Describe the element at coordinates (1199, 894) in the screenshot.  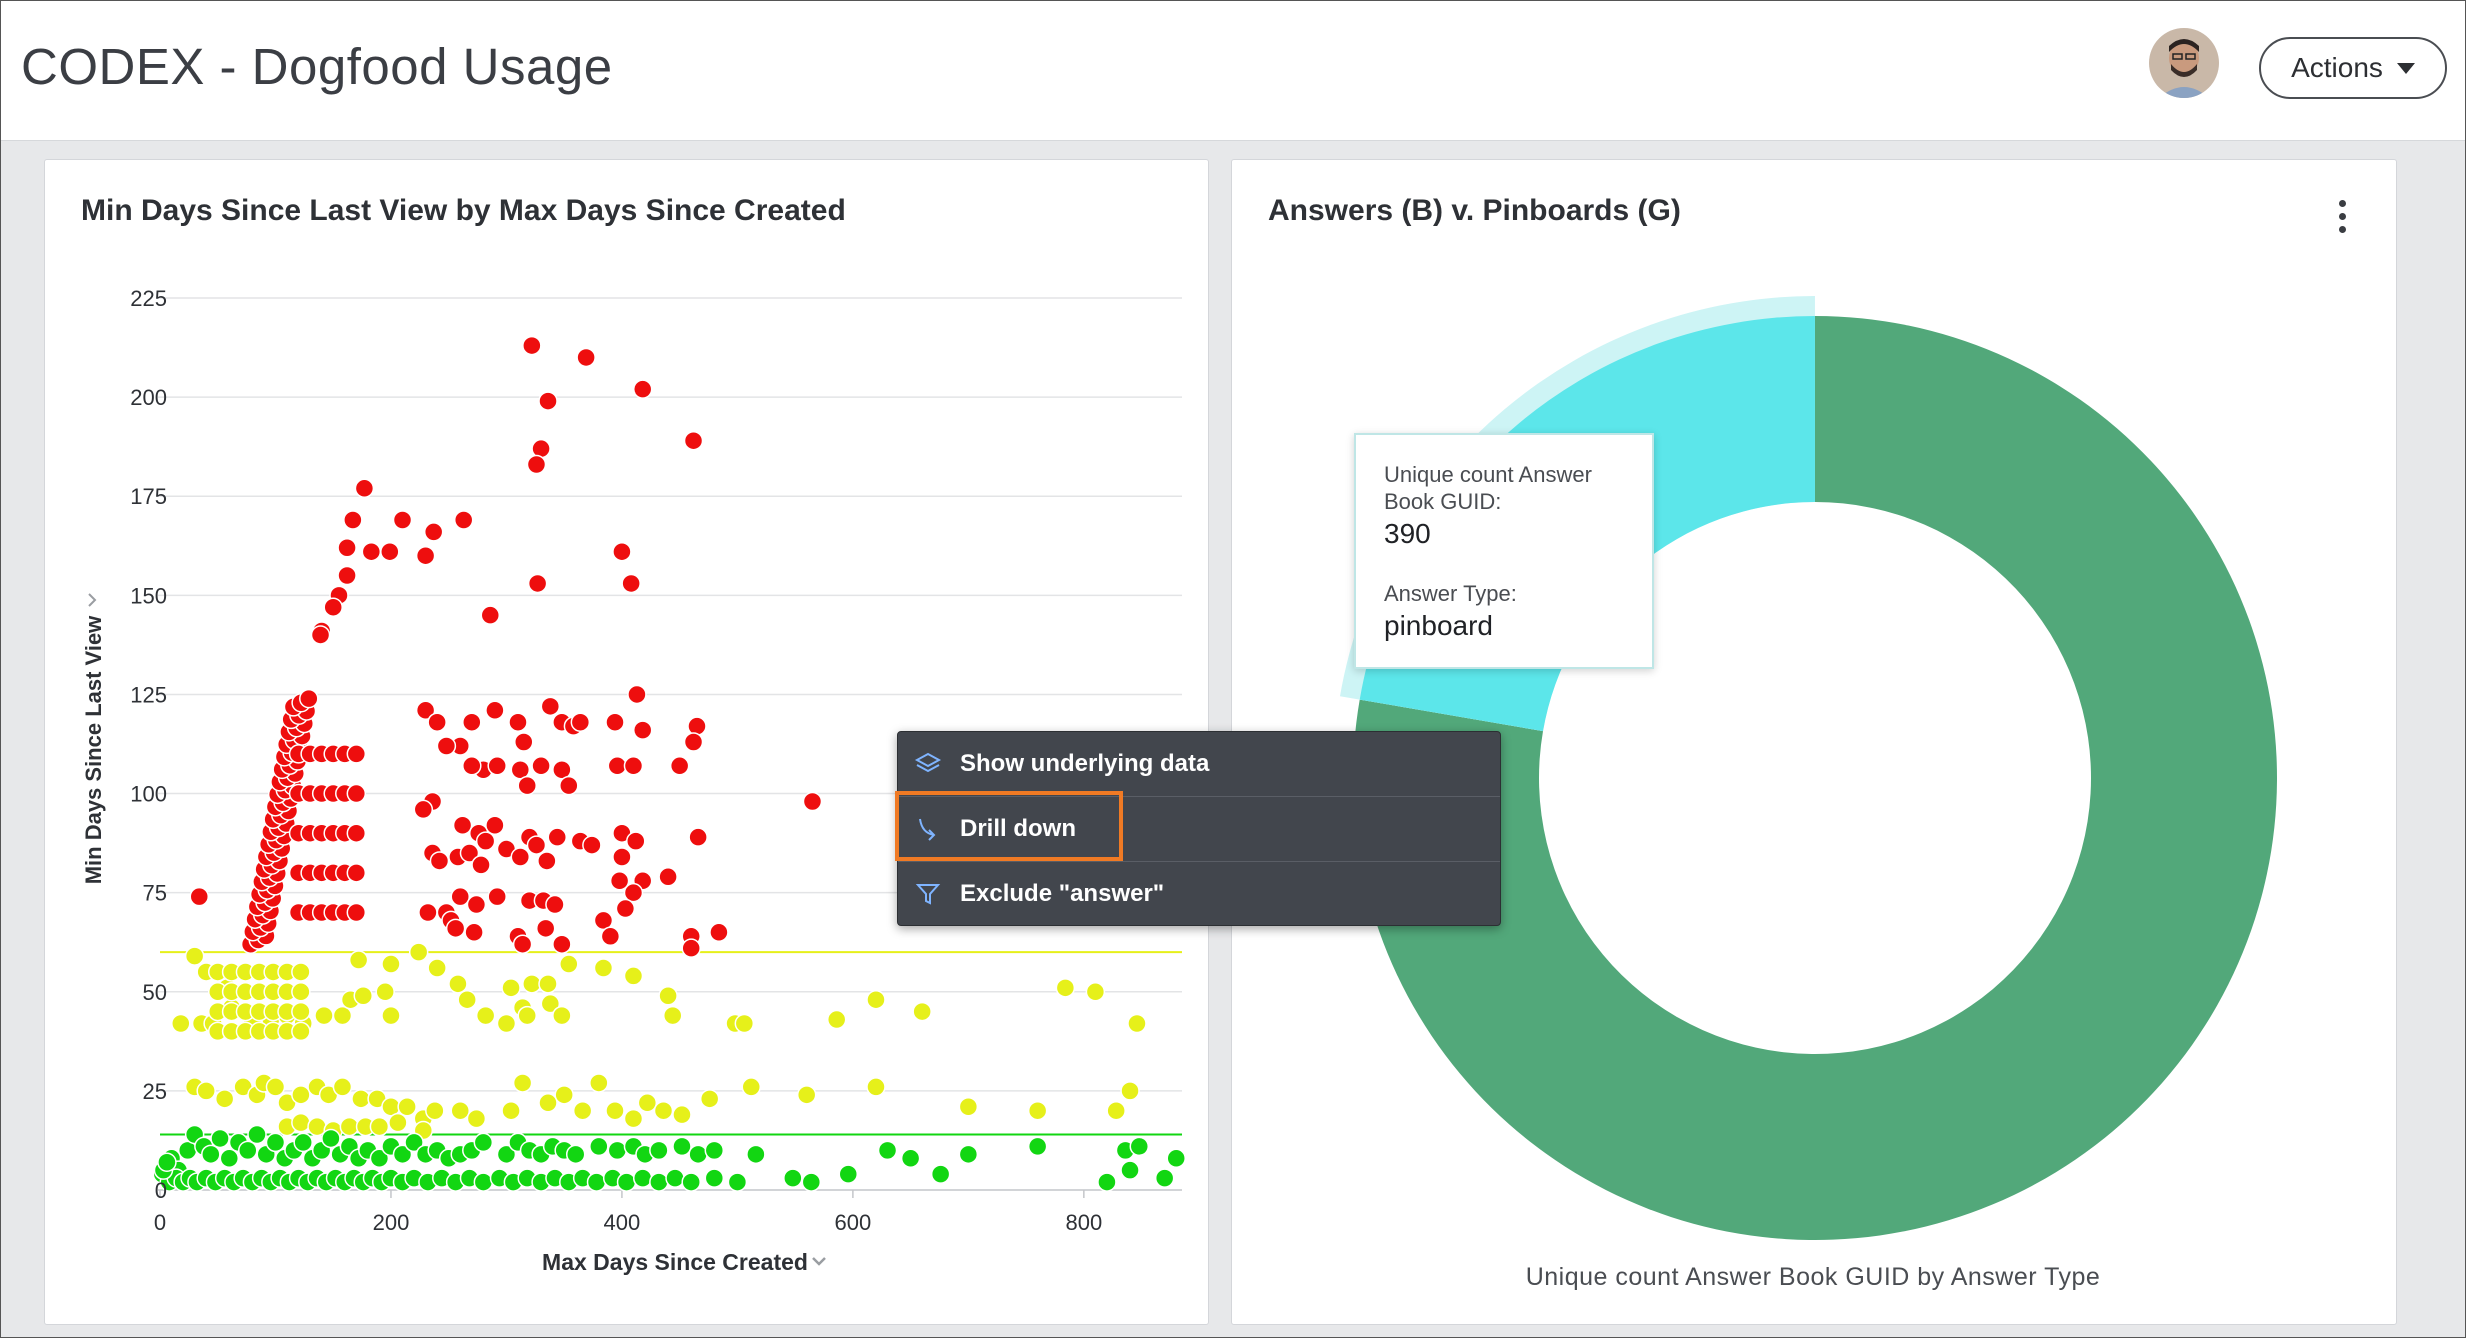
I see `menu-item-exclude: Exclude "answer"` at that location.